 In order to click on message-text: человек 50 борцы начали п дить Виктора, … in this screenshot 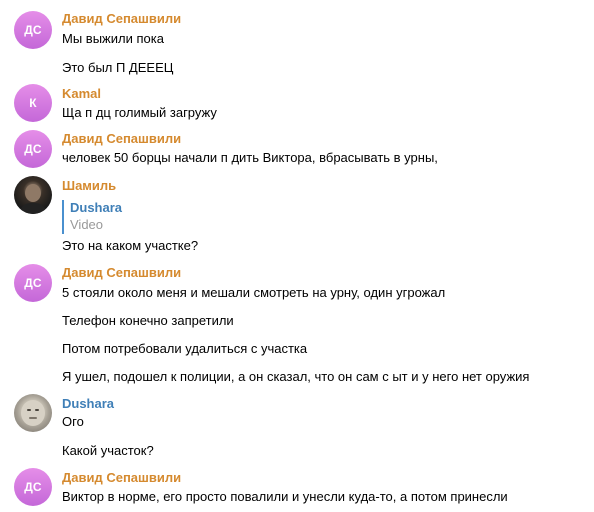, I will do `click(250, 157)`.